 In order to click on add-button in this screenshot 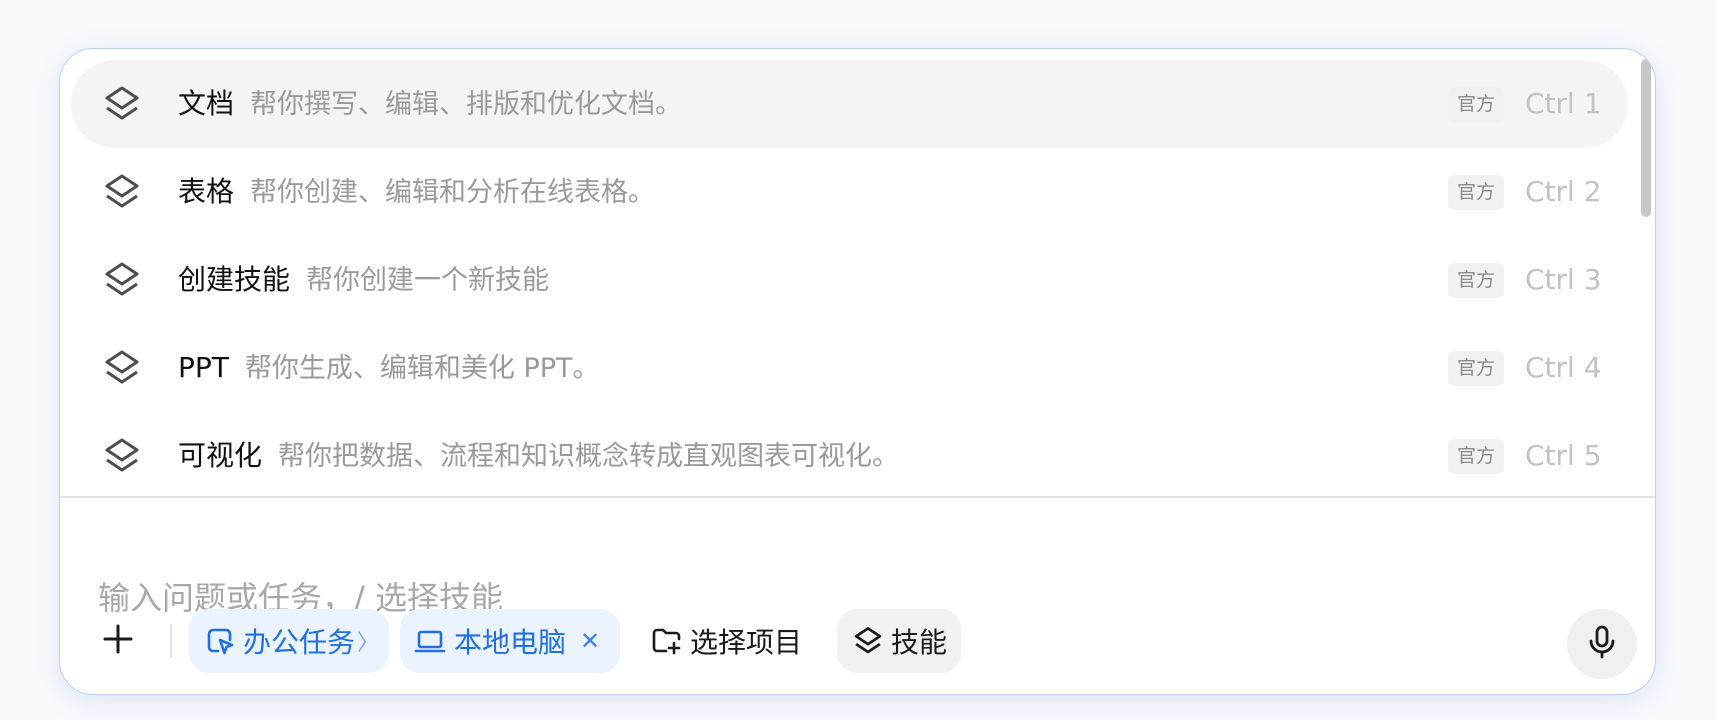, I will do `click(118, 641)`.